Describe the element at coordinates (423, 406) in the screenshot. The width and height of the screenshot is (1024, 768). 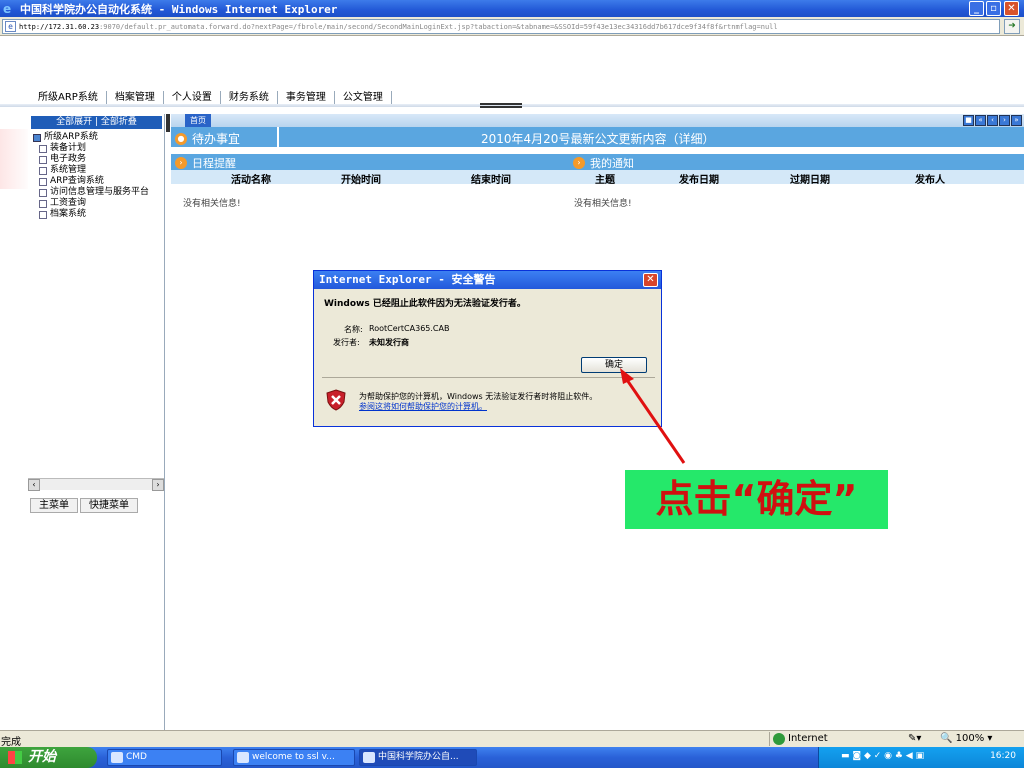
I see `help-link: 参阅这将如何帮助保护您的计算机。` at that location.